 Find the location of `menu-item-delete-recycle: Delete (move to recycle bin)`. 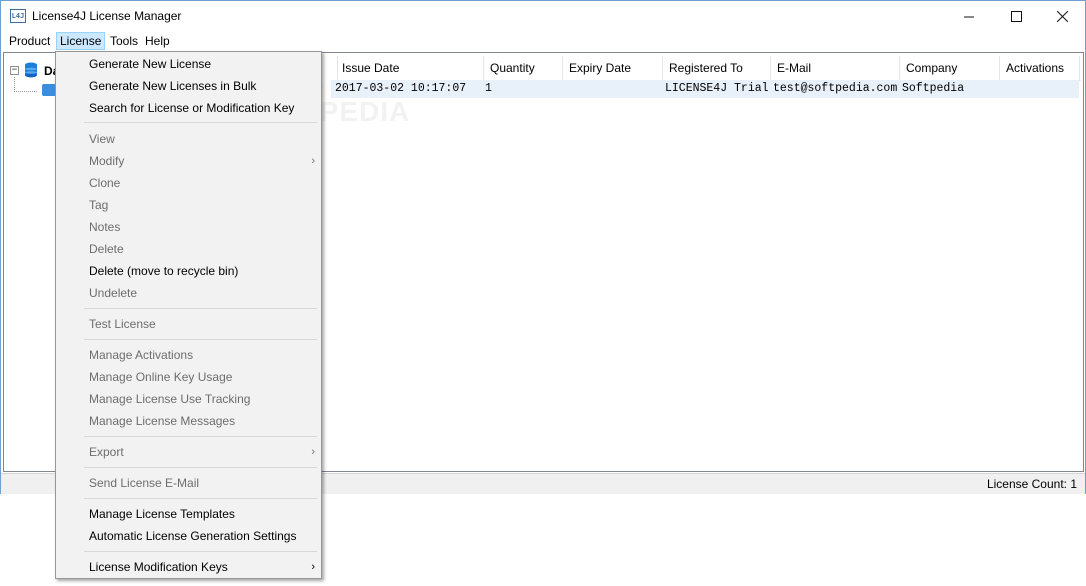

menu-item-delete-recycle: Delete (move to recycle bin) is located at coordinates (188, 271).